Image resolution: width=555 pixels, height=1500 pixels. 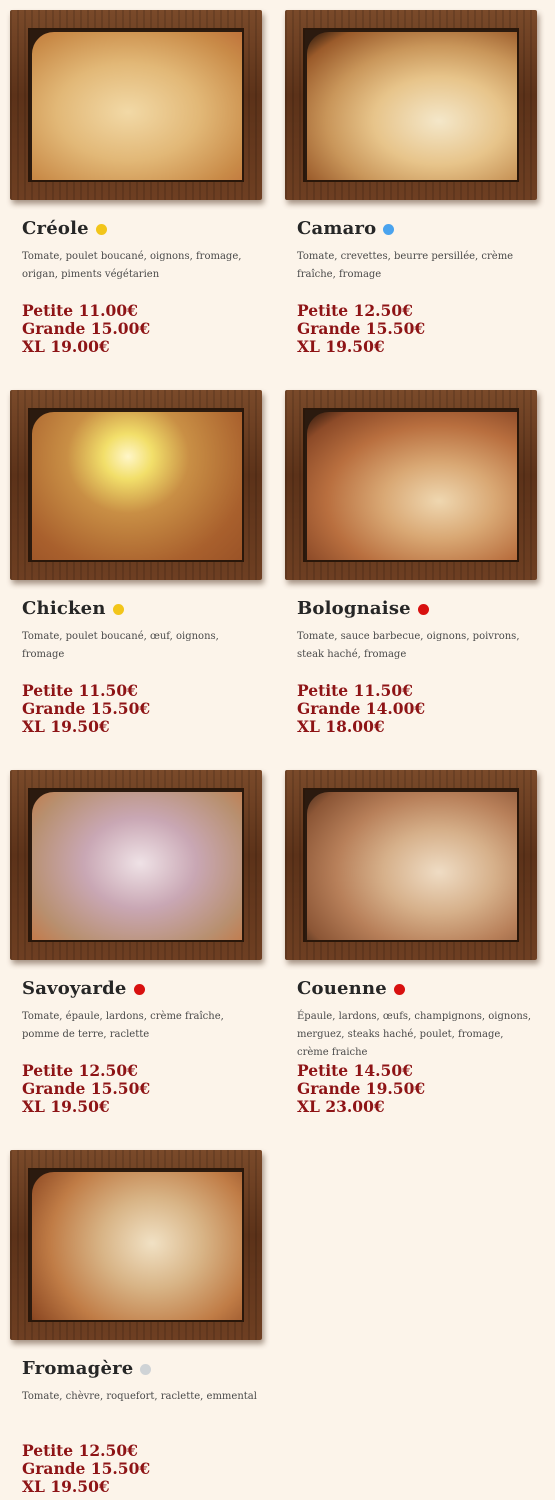 I want to click on price-petite: Petite 14.50€, so click(x=355, y=1070).